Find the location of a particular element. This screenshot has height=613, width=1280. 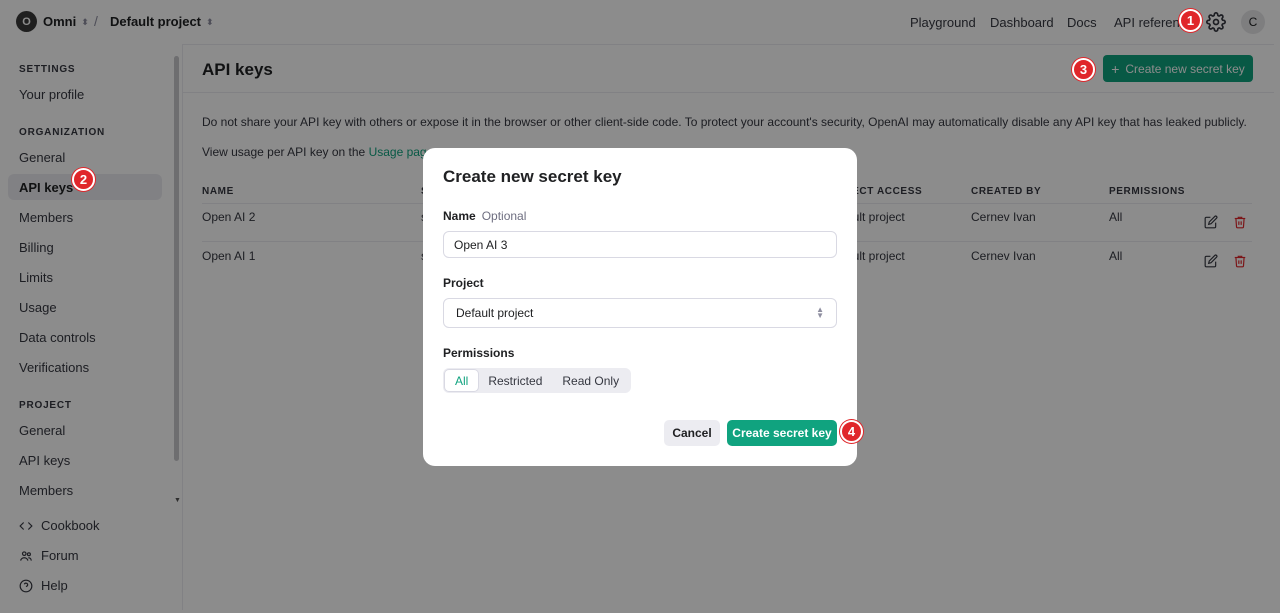

step-badge-2: 2 is located at coordinates (83, 179).